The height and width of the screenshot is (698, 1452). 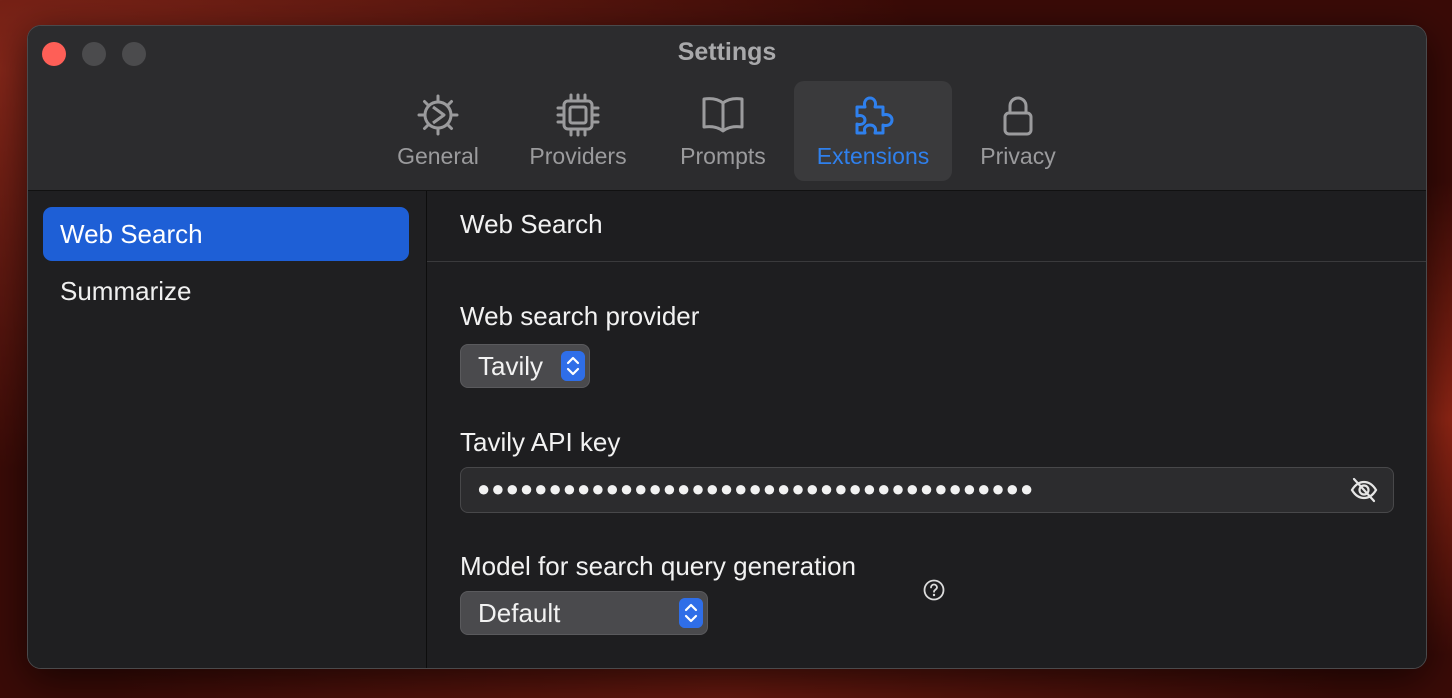 I want to click on api-key-field: ●●●●●●●●●●●●●●●●●●●●●●●●●●●●●●●●●●●●●●●, so click(x=927, y=490).